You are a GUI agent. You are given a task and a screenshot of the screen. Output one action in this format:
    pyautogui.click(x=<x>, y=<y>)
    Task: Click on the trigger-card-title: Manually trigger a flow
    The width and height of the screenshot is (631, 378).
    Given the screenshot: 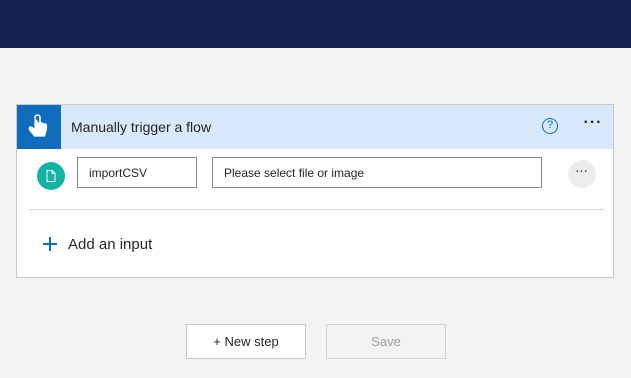 What is the action you would take?
    pyautogui.click(x=141, y=127)
    